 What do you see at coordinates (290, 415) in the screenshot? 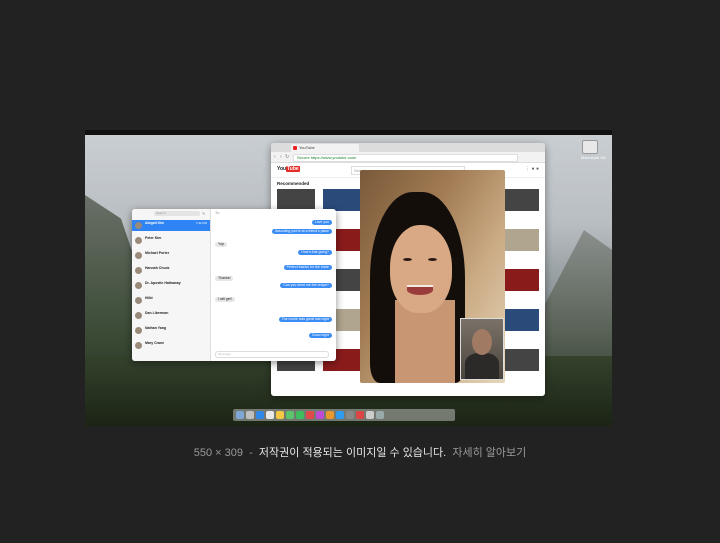
I see `messages-icon` at bounding box center [290, 415].